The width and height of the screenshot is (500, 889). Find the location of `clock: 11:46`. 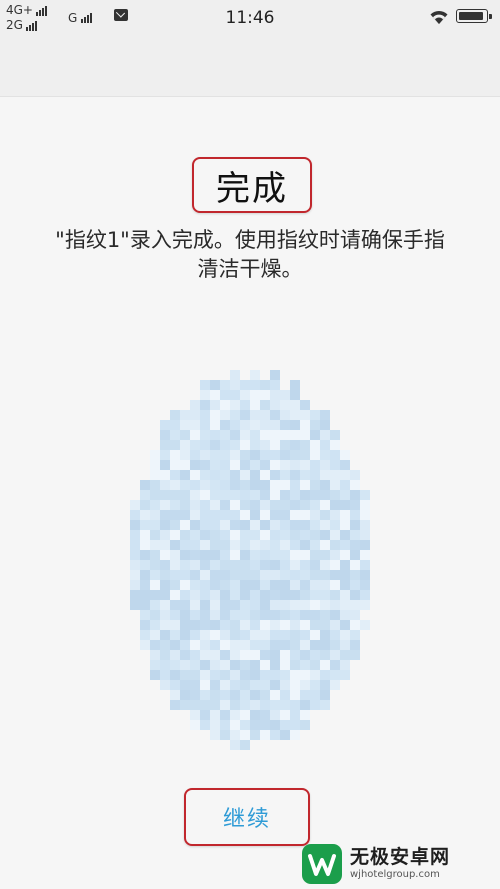

clock: 11:46 is located at coordinates (250, 18).